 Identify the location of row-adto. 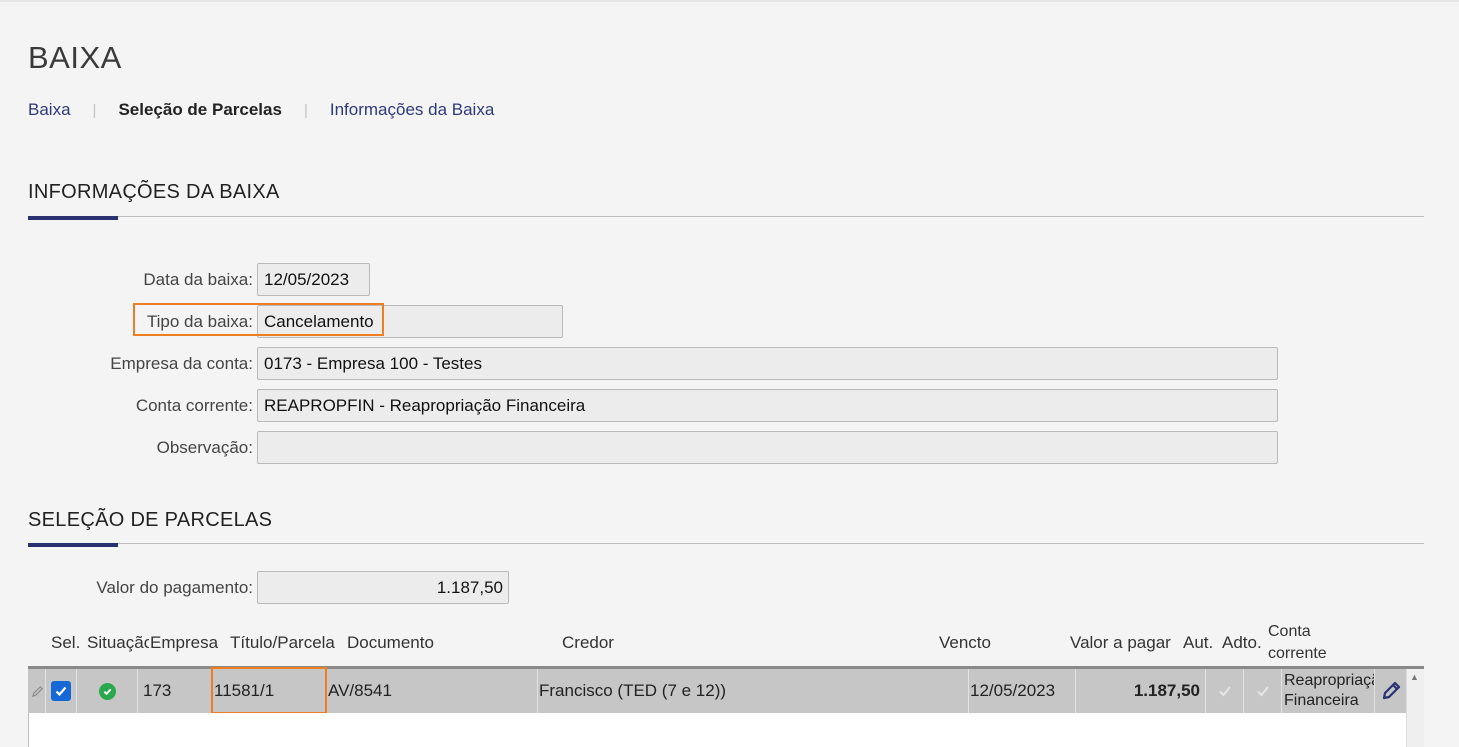
(1262, 691).